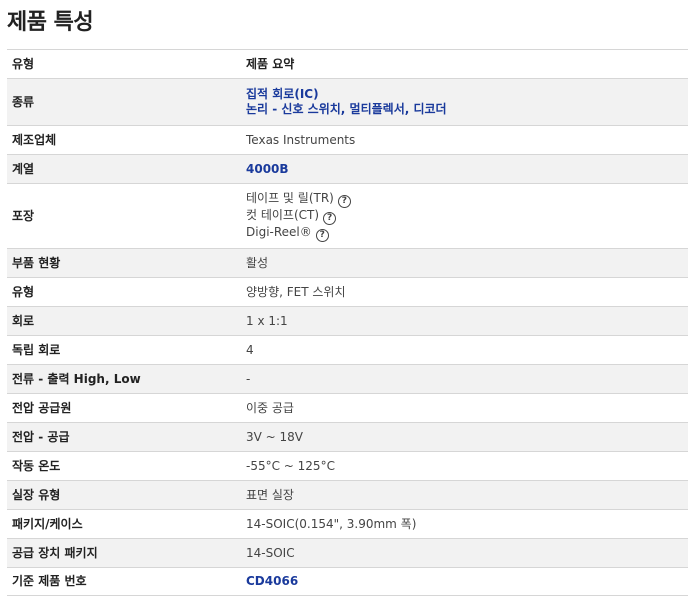 The image size is (688, 606). What do you see at coordinates (467, 94) in the screenshot?
I see `category-link-ic: 집적 회로(IC)` at bounding box center [467, 94].